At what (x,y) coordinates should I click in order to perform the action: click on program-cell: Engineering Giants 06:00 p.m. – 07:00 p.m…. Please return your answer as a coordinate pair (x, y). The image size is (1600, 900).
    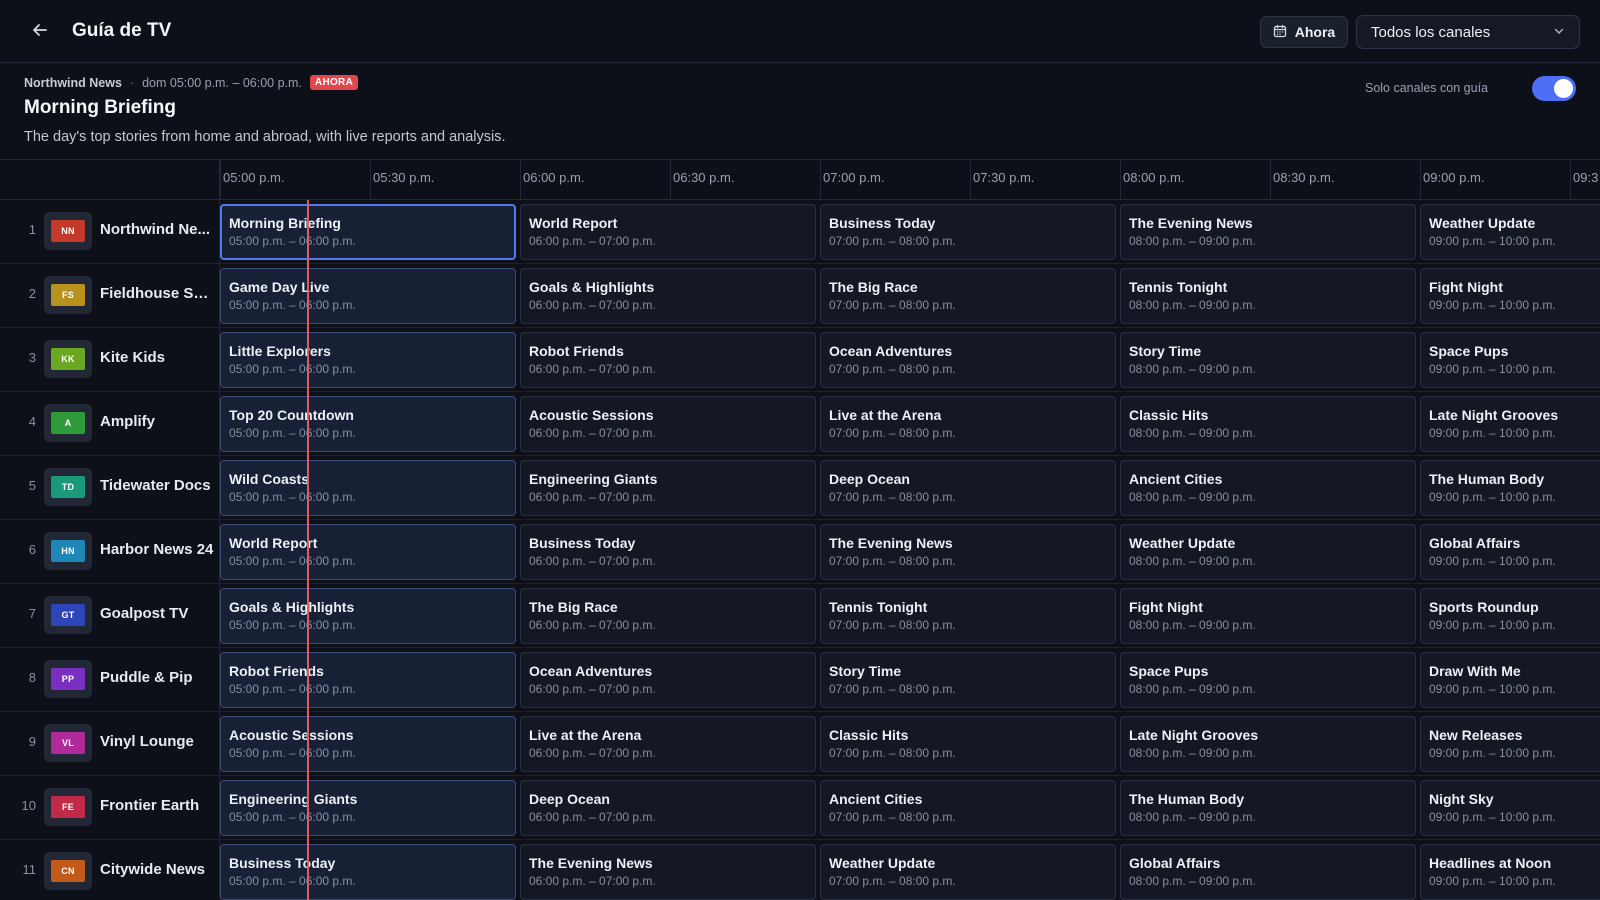
    Looking at the image, I should click on (668, 488).